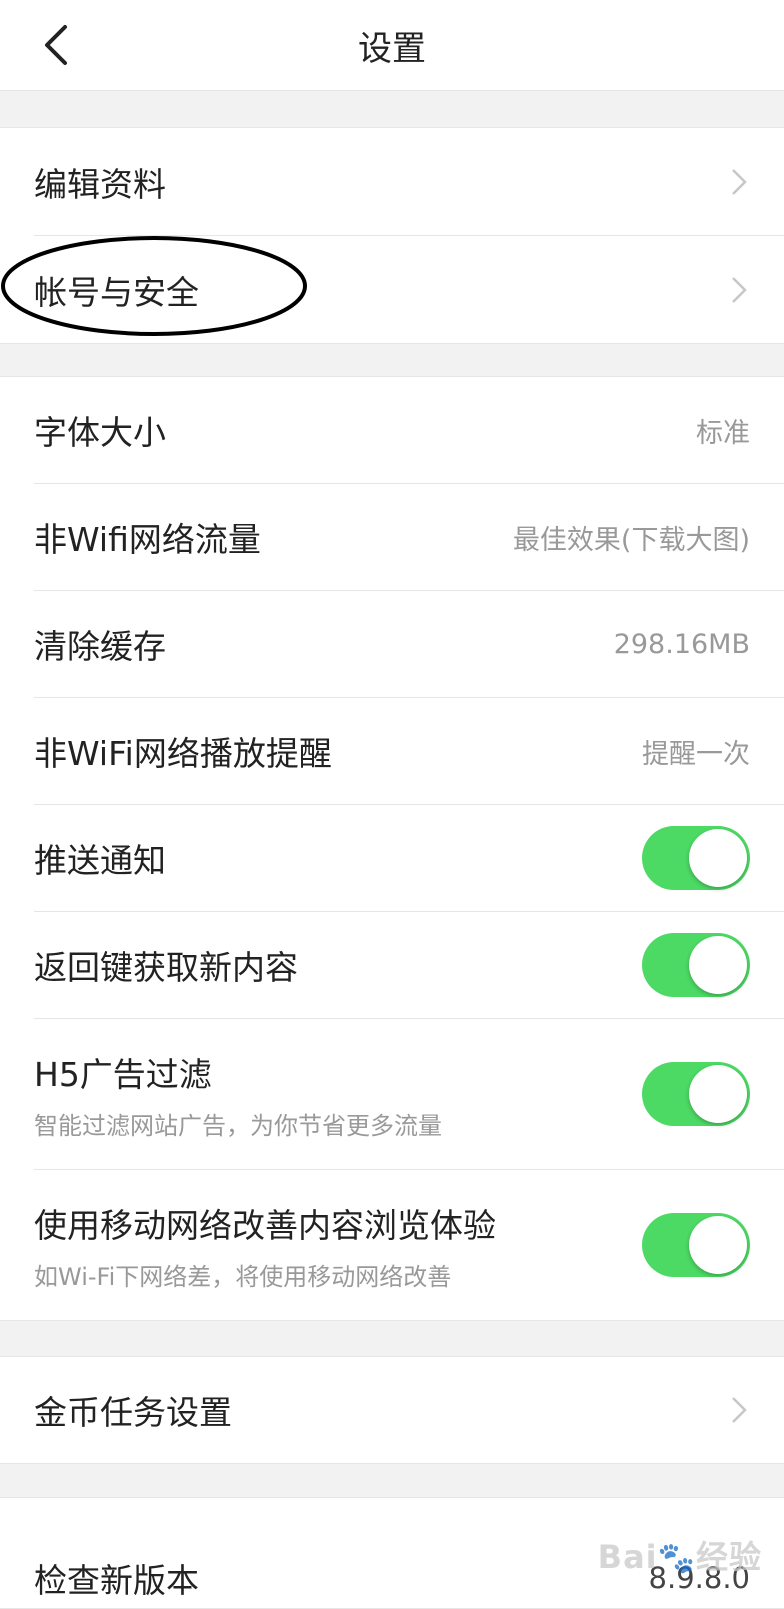 The width and height of the screenshot is (784, 1609). Describe the element at coordinates (696, 754) in the screenshot. I see `row-value: 提醒一次` at that location.